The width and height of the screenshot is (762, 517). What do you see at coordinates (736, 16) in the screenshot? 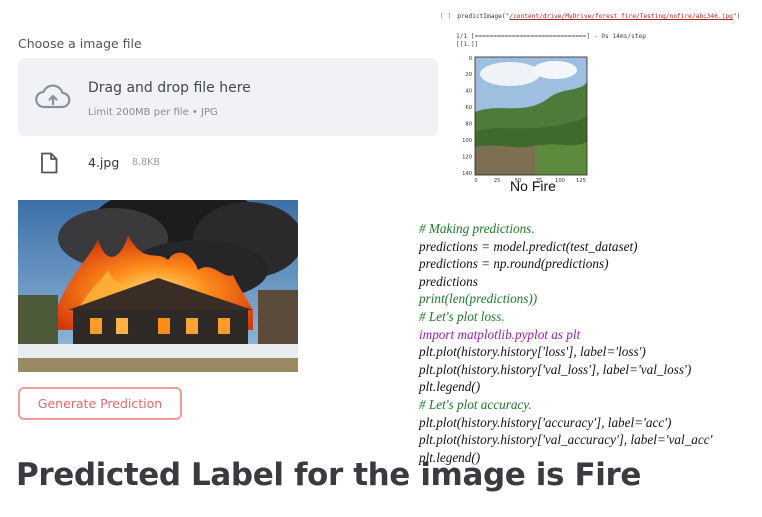
I see `call-suffix: ")` at bounding box center [736, 16].